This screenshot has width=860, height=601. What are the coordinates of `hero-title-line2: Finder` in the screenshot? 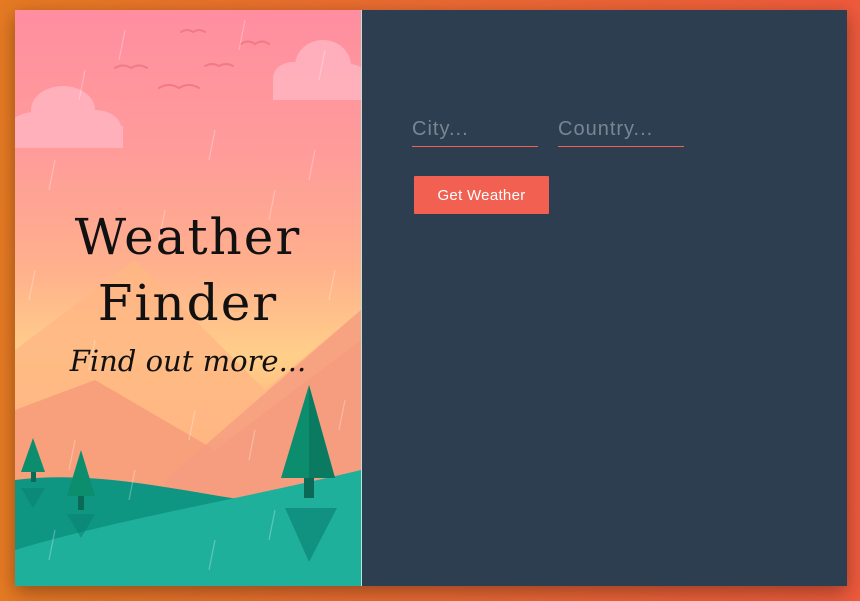 It's located at (188, 303).